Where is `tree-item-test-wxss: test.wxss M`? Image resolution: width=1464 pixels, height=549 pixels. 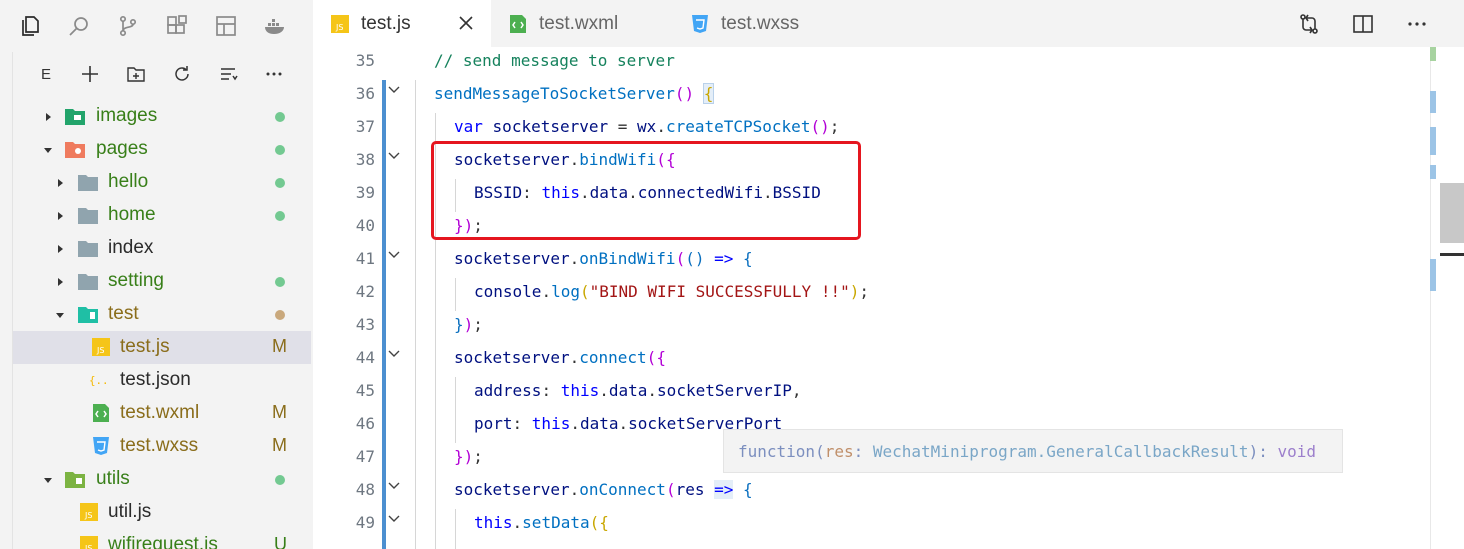 tree-item-test-wxss: test.wxss M is located at coordinates (162, 446).